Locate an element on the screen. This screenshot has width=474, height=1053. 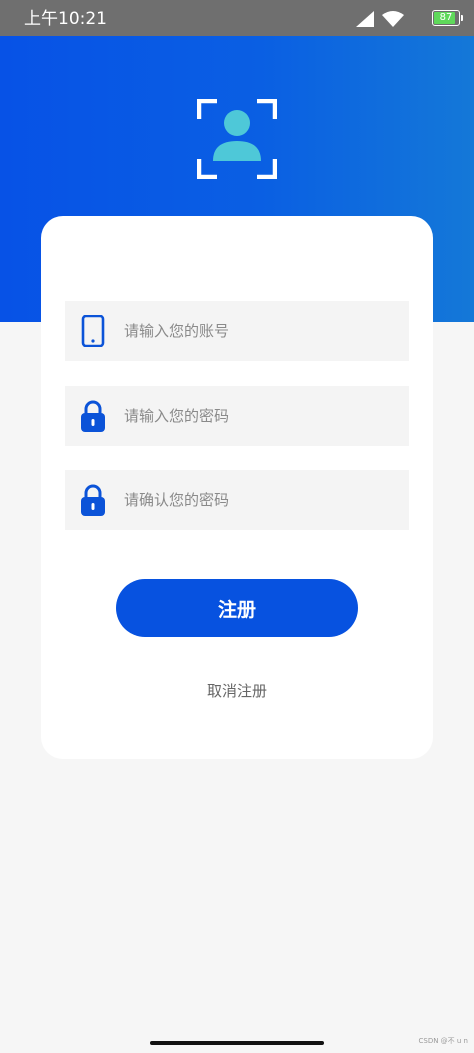
confirm-password-input is located at coordinates (259, 500).